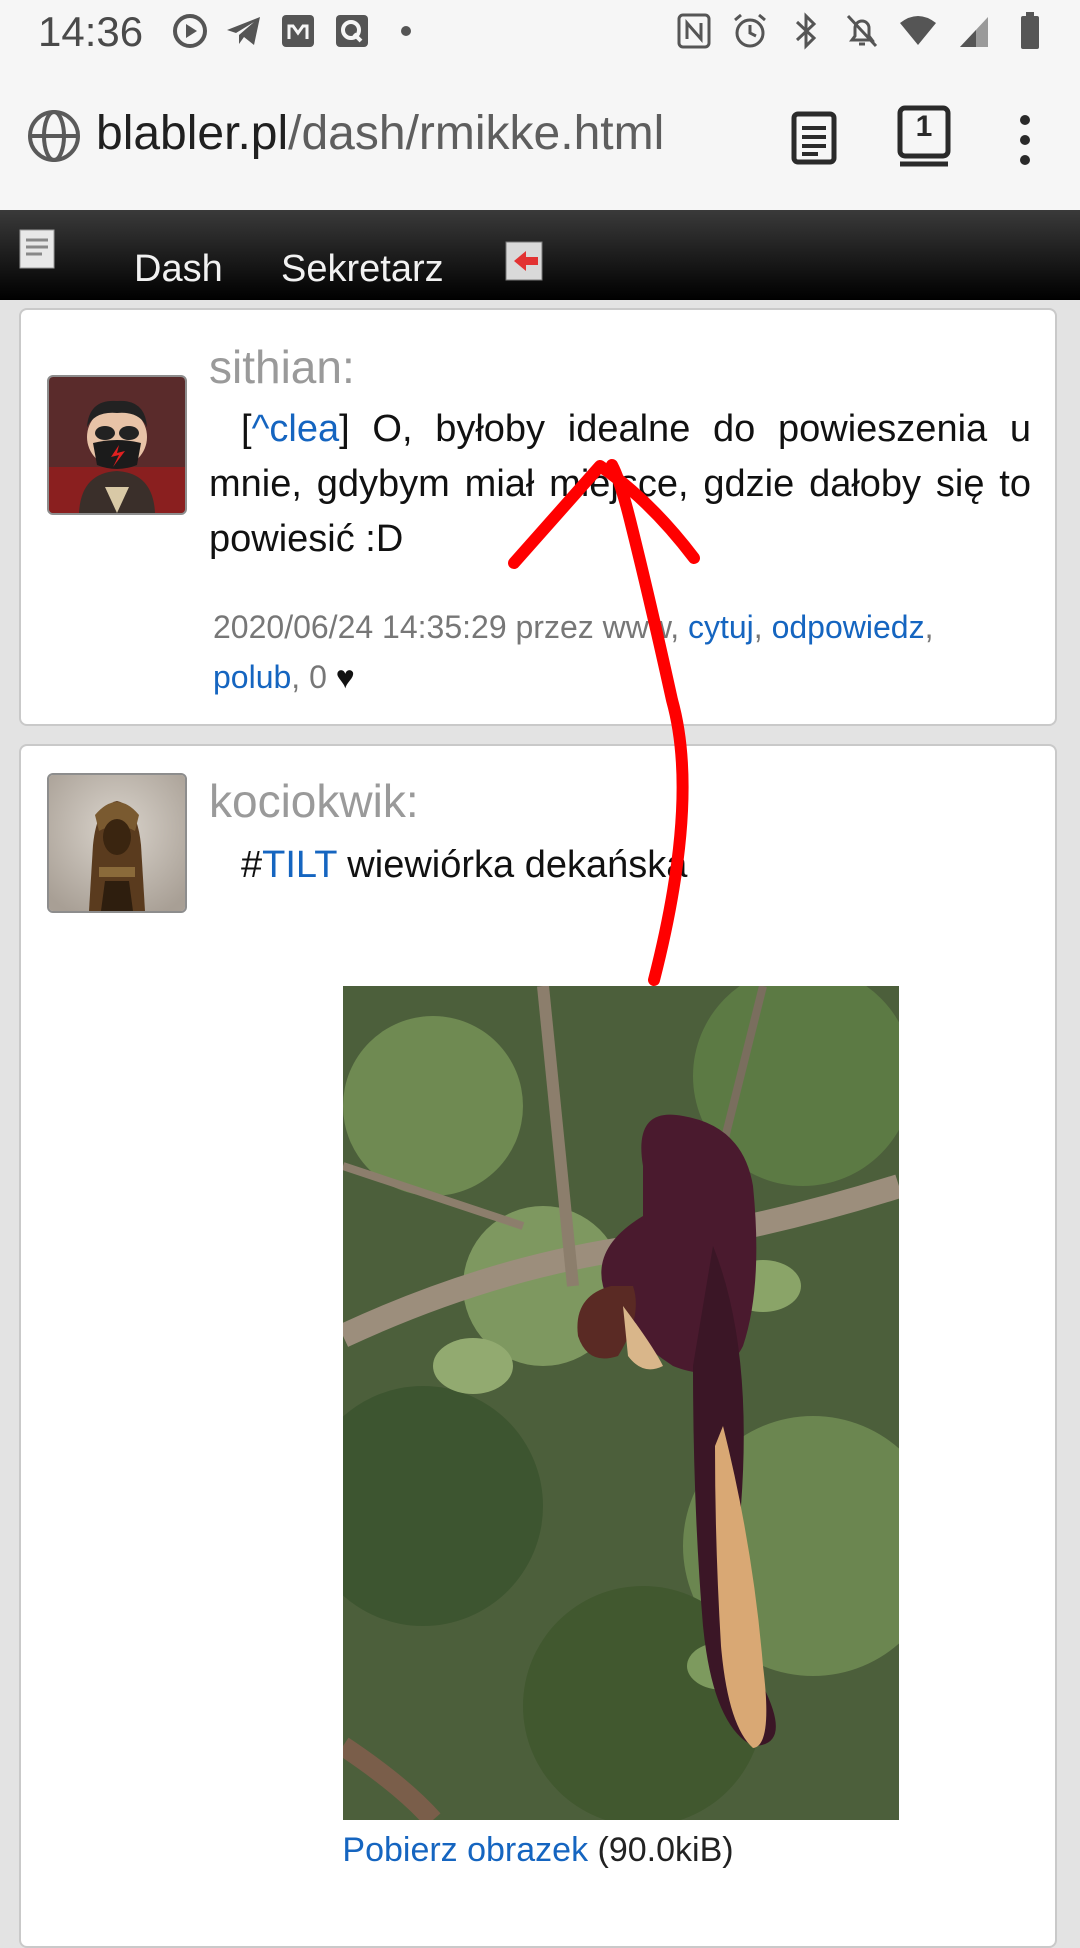 This screenshot has height=1948, width=1080. What do you see at coordinates (192, 133) in the screenshot?
I see `url-domain: blabler.pl` at bounding box center [192, 133].